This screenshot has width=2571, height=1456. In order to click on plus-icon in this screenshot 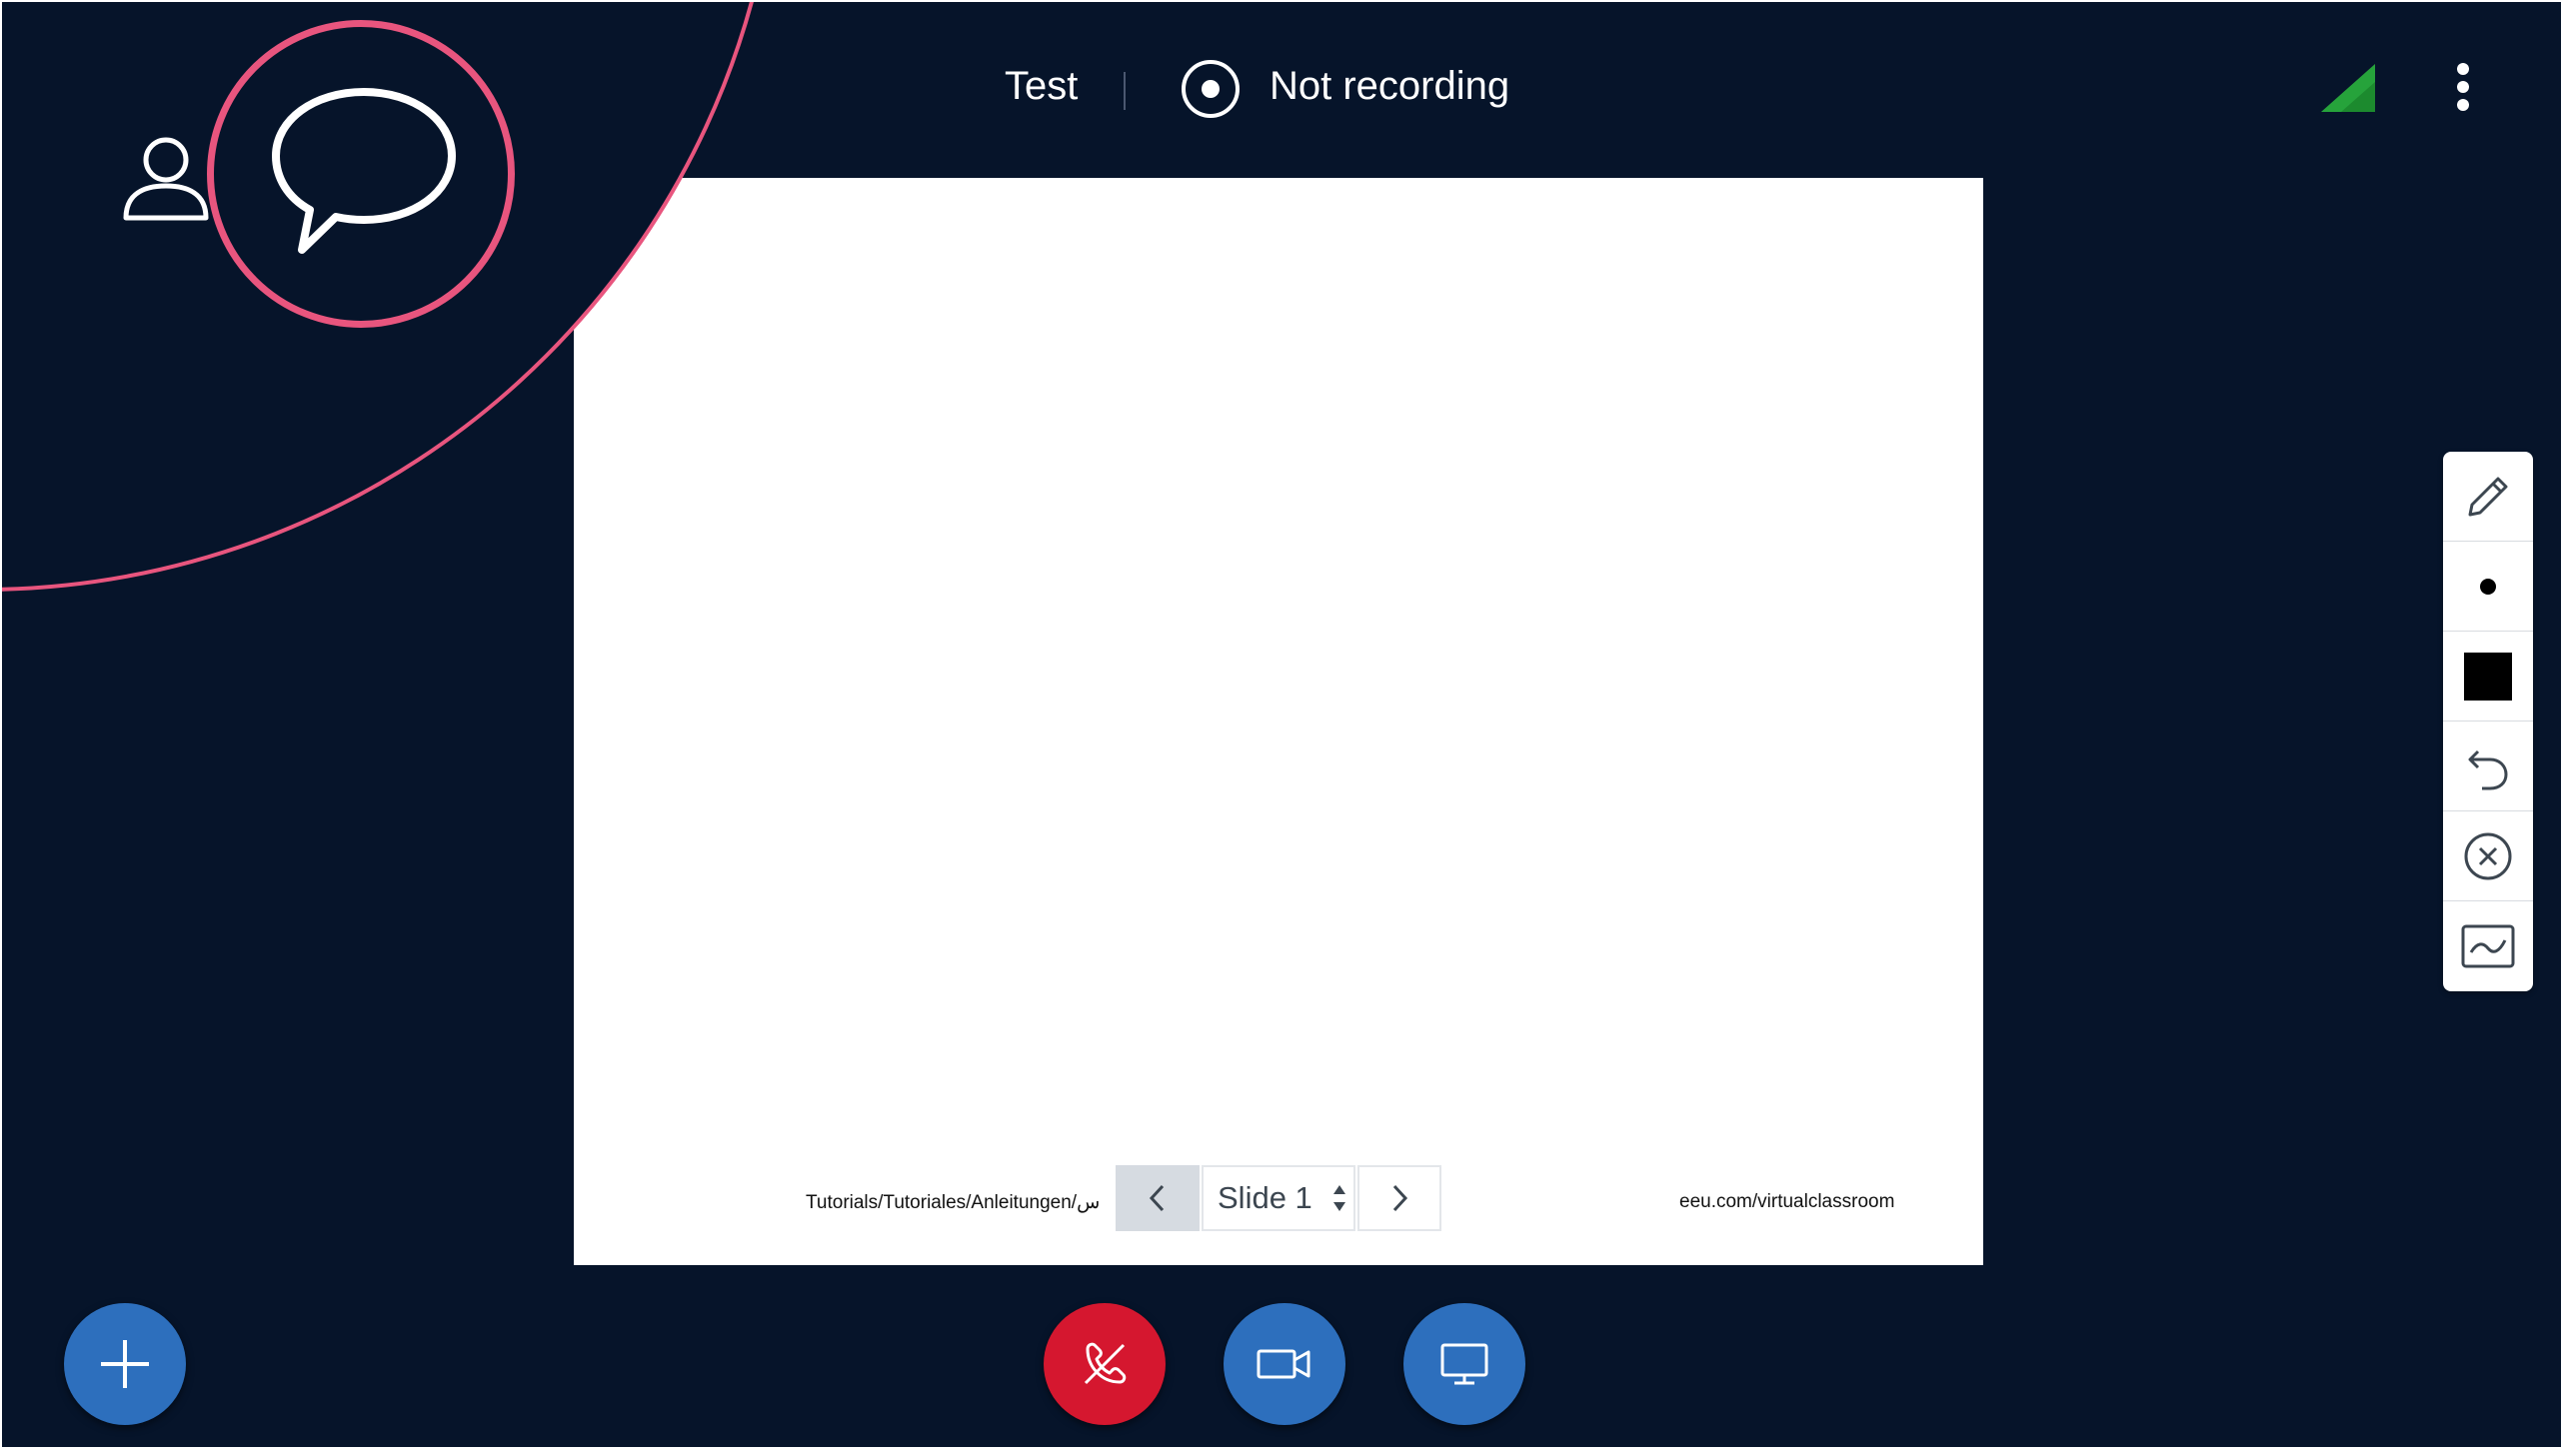, I will do `click(125, 1364)`.